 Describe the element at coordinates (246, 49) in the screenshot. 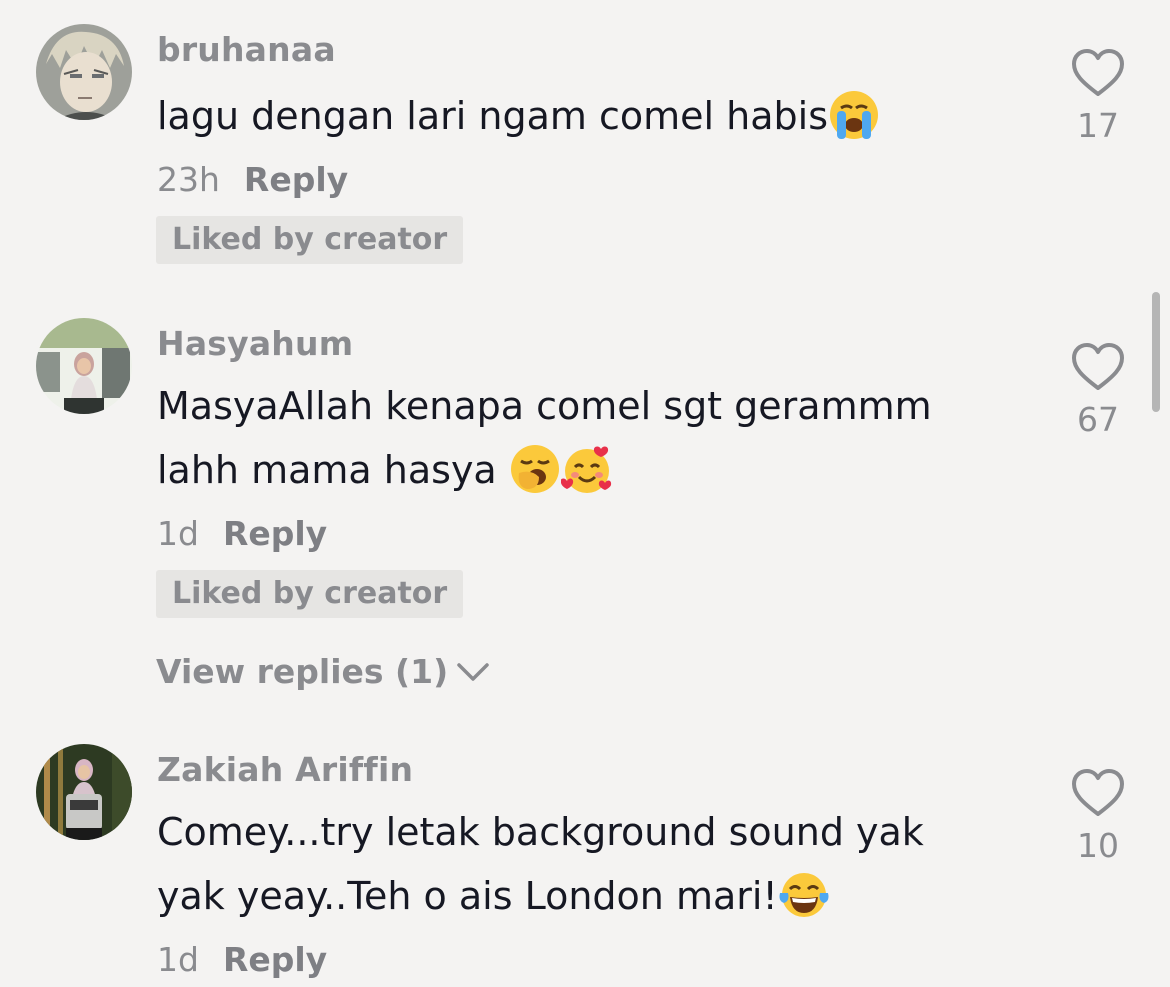

I see `username: bruhanaa` at that location.